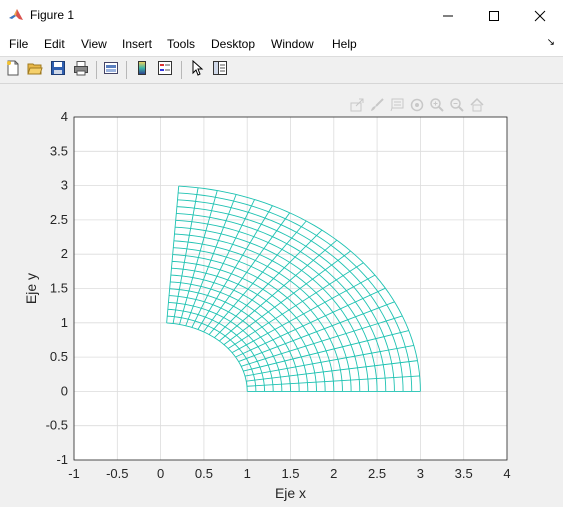  I want to click on save-icon, so click(58, 70).